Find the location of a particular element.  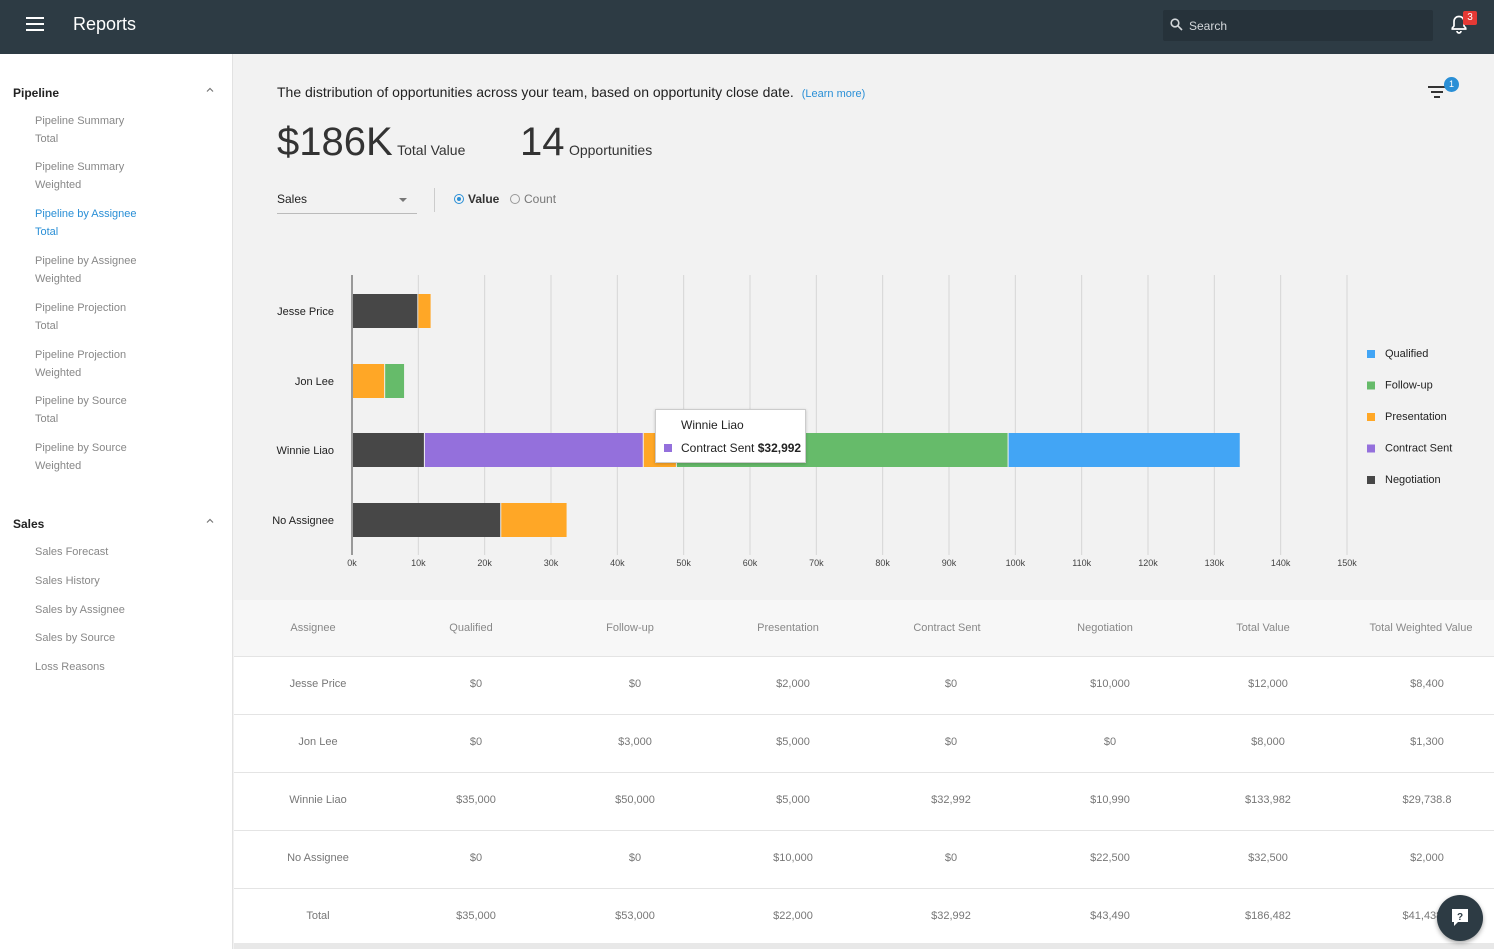

column-header: Contract Sent is located at coordinates (947, 628).